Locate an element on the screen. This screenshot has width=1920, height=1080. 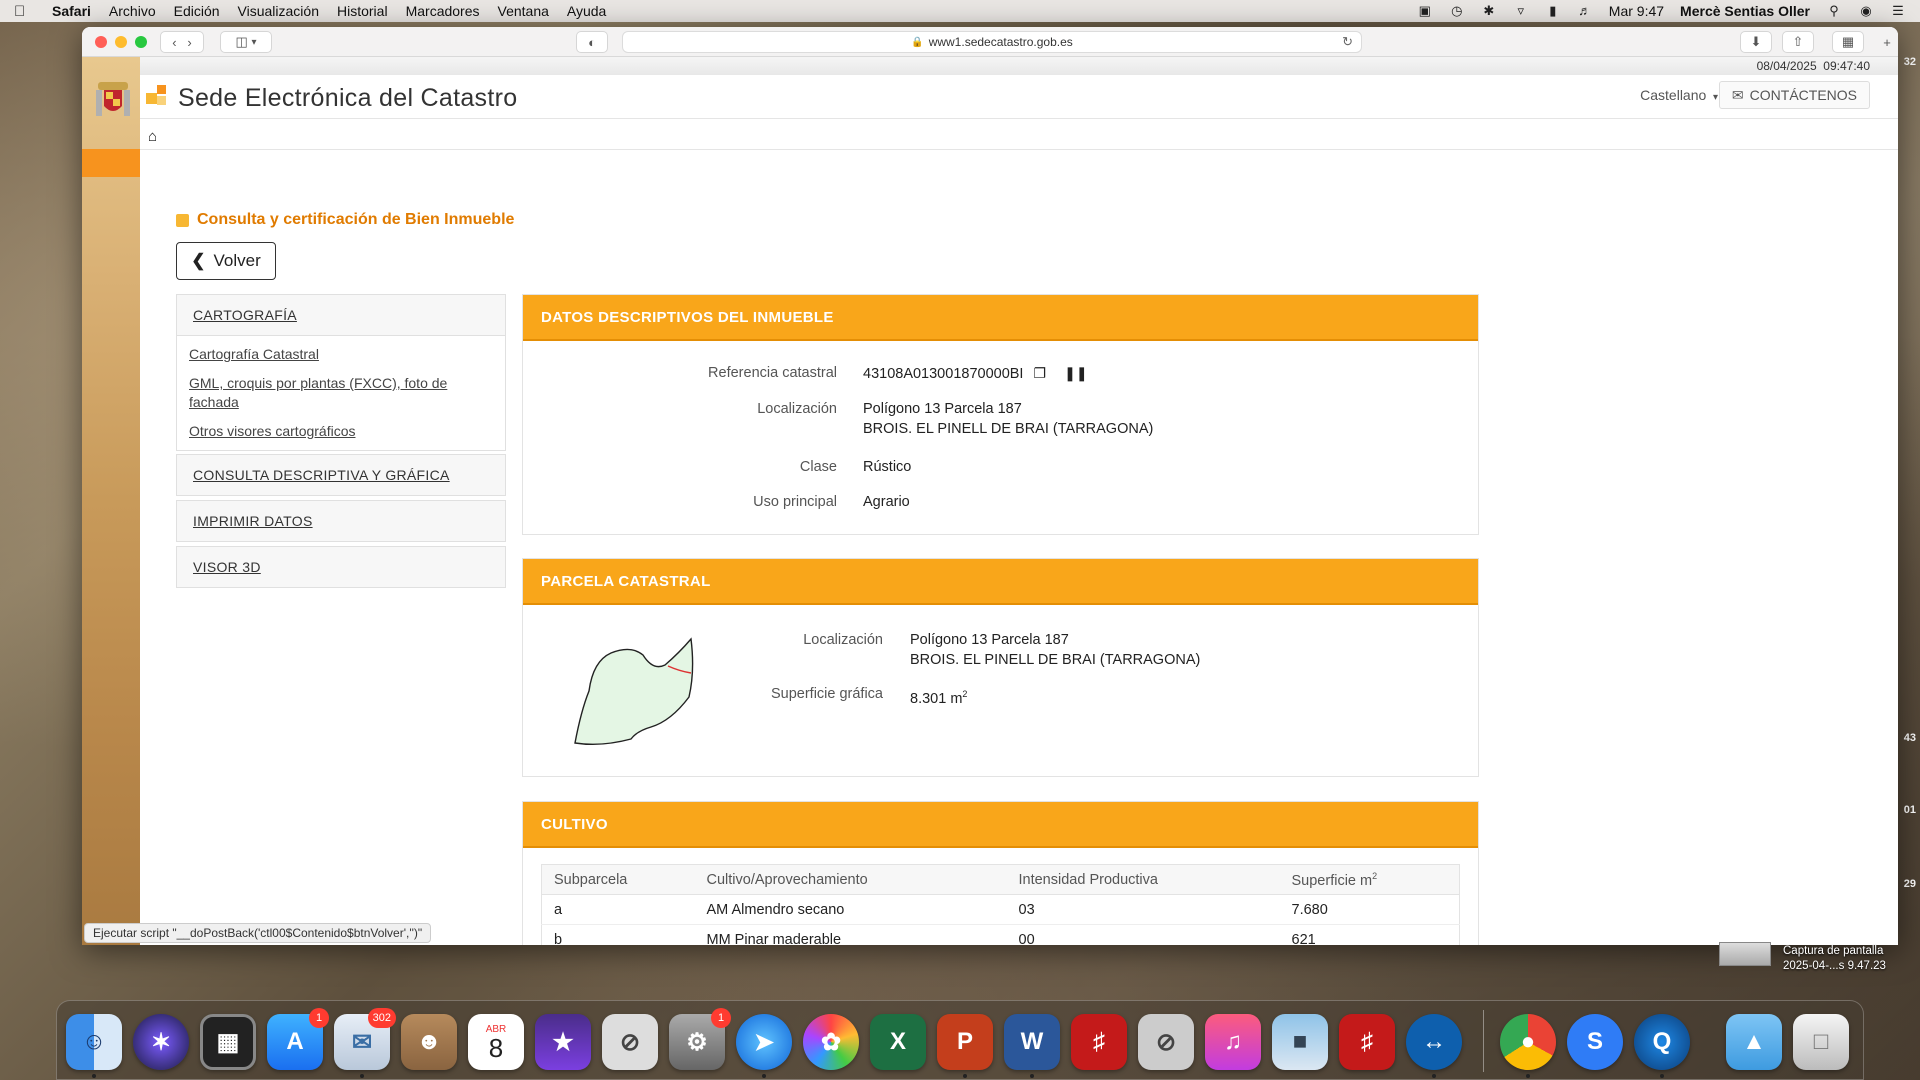
language-selector: Castellano ▾ is located at coordinates (1679, 95).